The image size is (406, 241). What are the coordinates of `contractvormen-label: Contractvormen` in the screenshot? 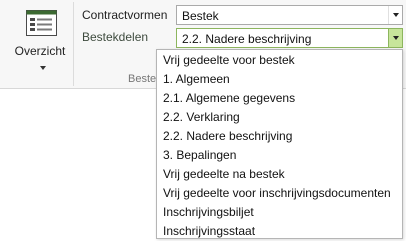 It's located at (125, 15).